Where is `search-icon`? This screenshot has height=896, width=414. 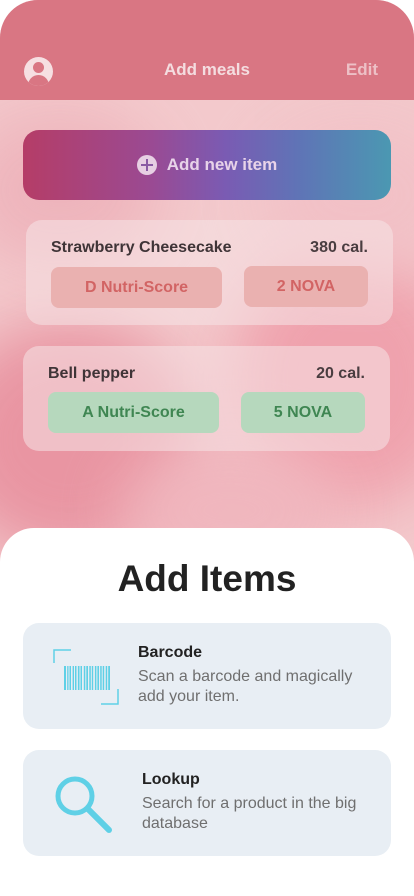 search-icon is located at coordinates (83, 804).